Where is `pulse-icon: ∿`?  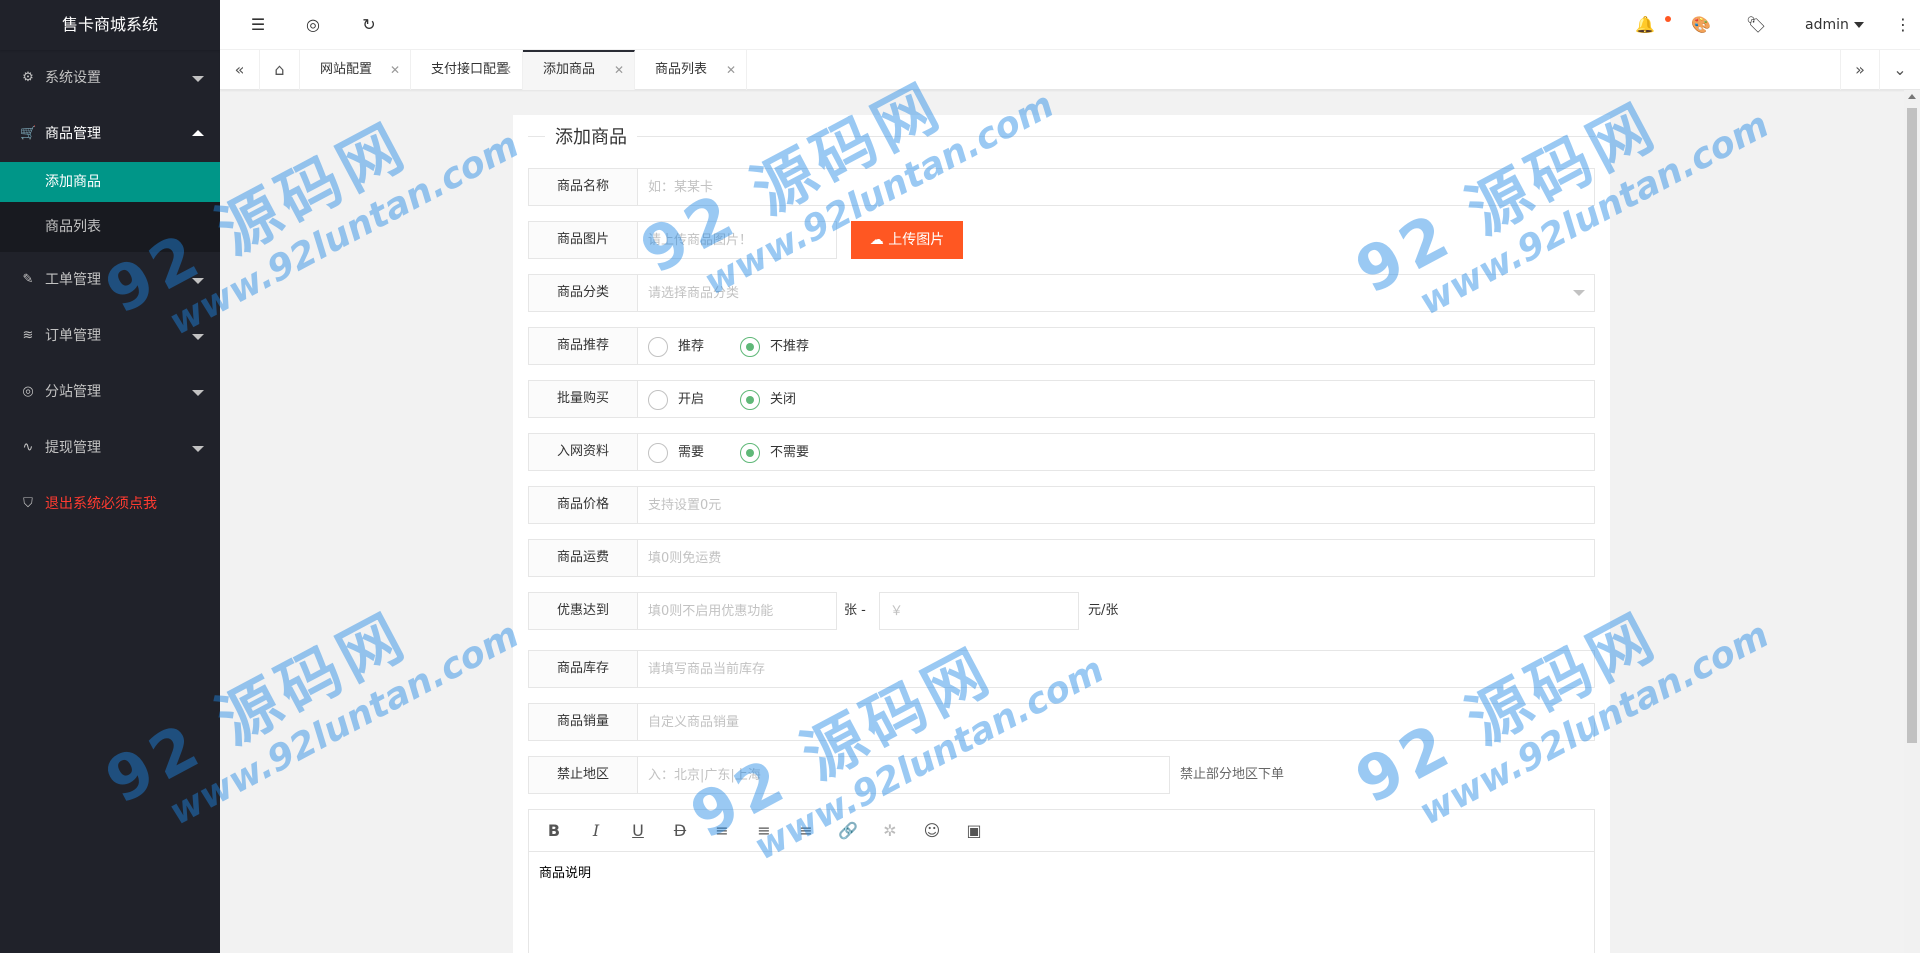 pulse-icon: ∿ is located at coordinates (28, 447).